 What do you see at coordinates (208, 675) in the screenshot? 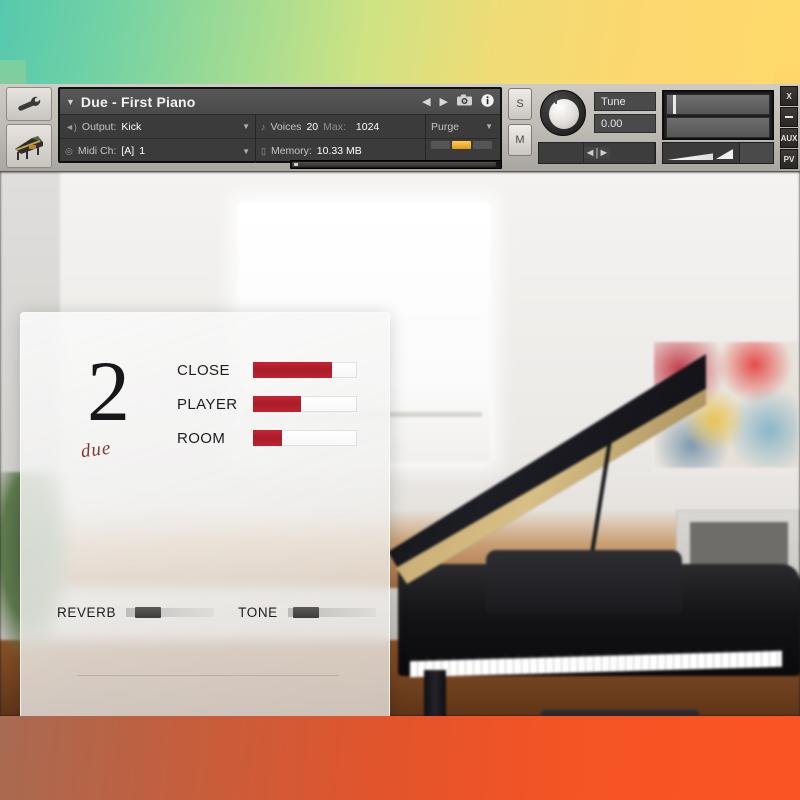
I see `panel-divider` at bounding box center [208, 675].